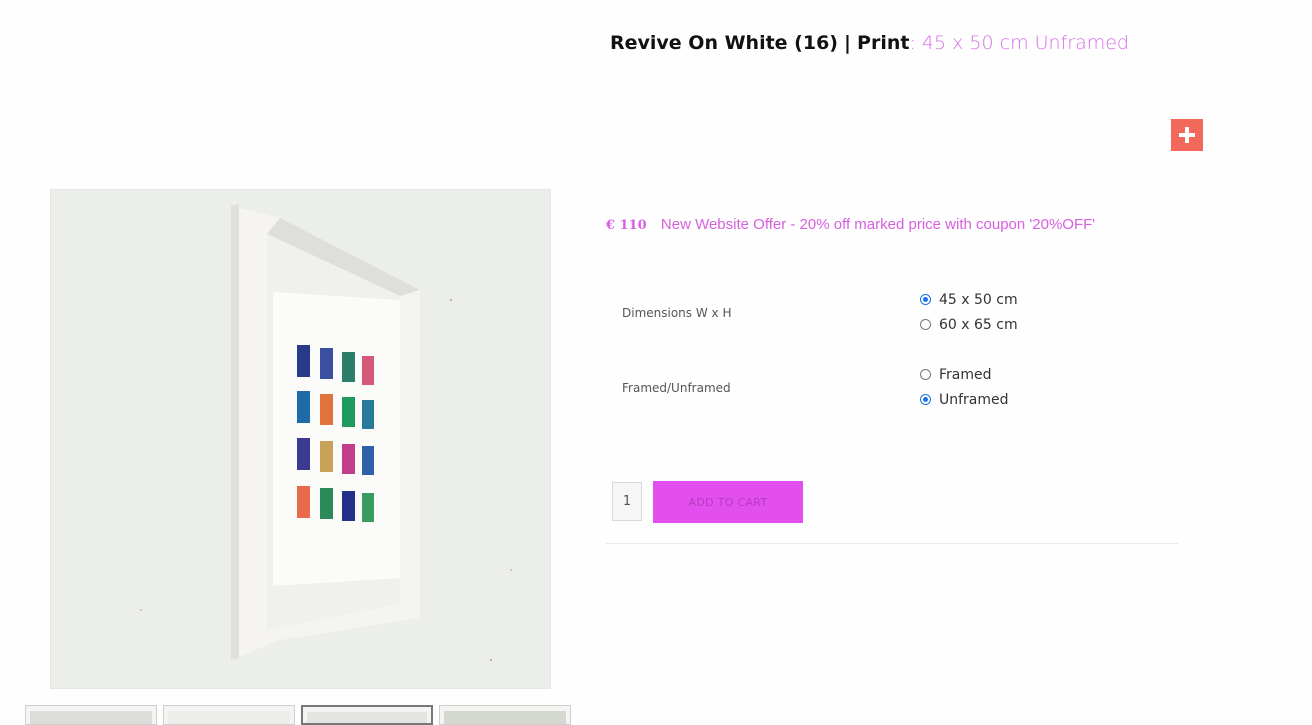  What do you see at coordinates (677, 313) in the screenshot?
I see `dimensions-label: Dimensions W x H` at bounding box center [677, 313].